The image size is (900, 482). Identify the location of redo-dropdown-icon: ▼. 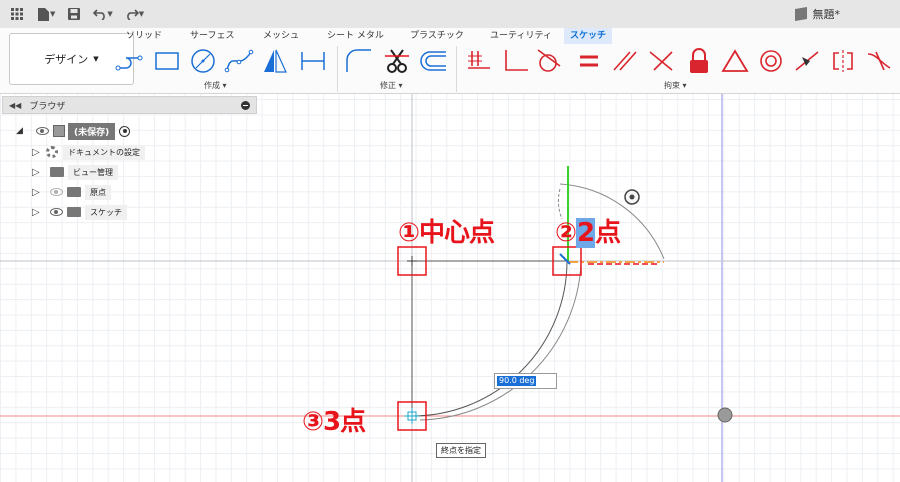
(141, 14).